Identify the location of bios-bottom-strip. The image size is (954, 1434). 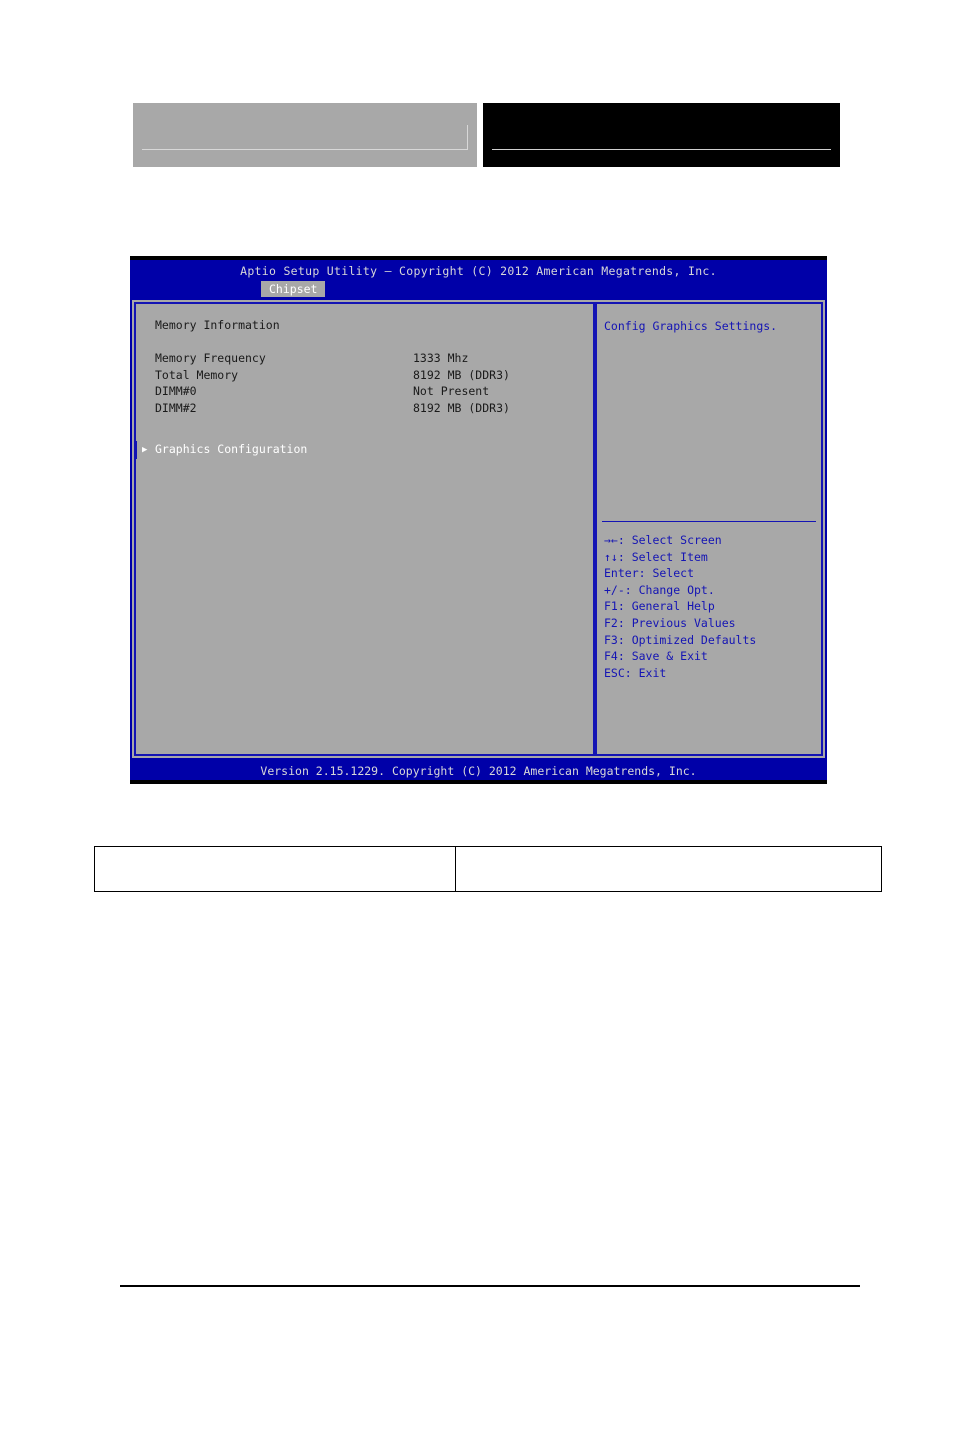
(478, 782).